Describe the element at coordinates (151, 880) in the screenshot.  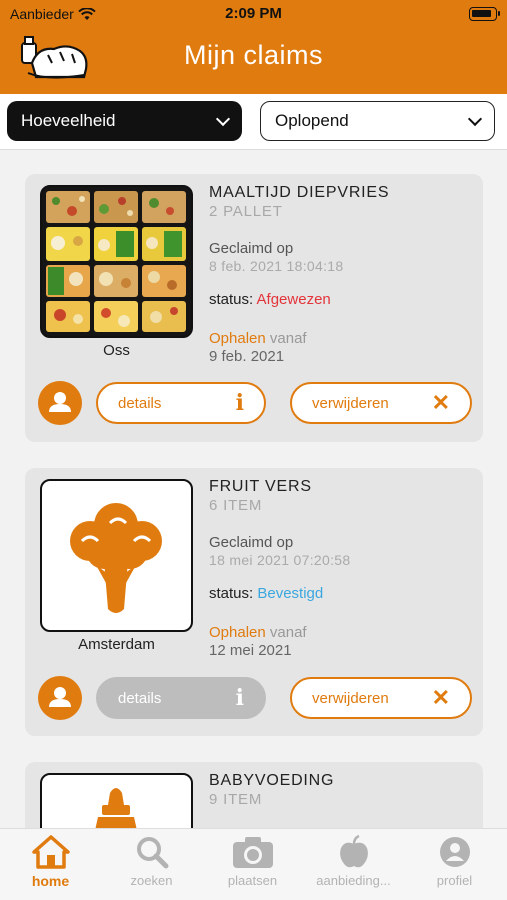
I see `tab-label: zoeken` at that location.